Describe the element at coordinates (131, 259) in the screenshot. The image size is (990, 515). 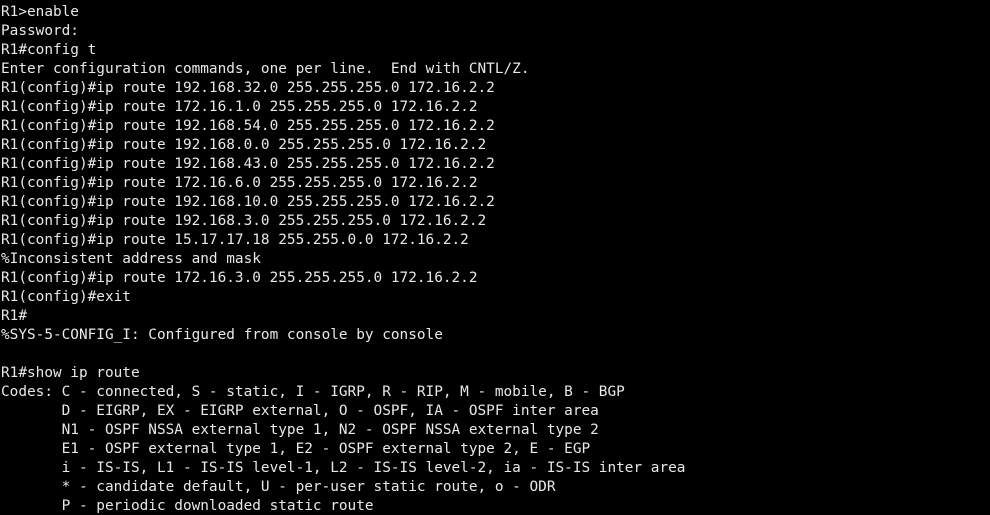
I see `error-message-line: %Inconsistent address and mask` at that location.